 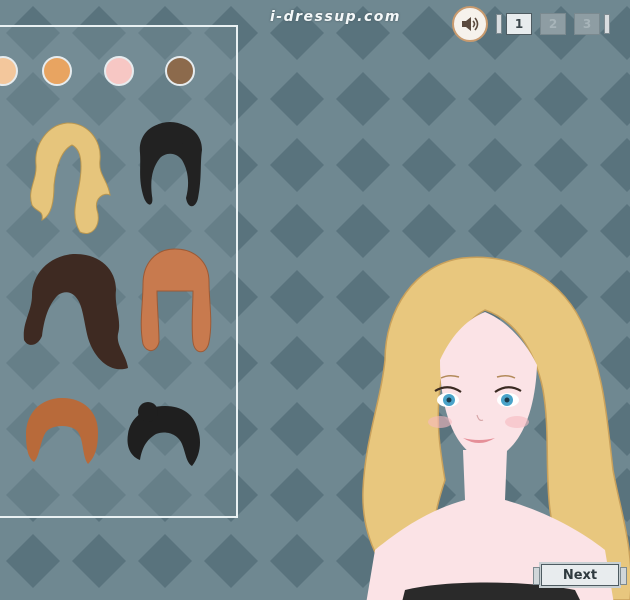 I want to click on hair-long-bangs-auburn-icon, so click(x=176, y=300).